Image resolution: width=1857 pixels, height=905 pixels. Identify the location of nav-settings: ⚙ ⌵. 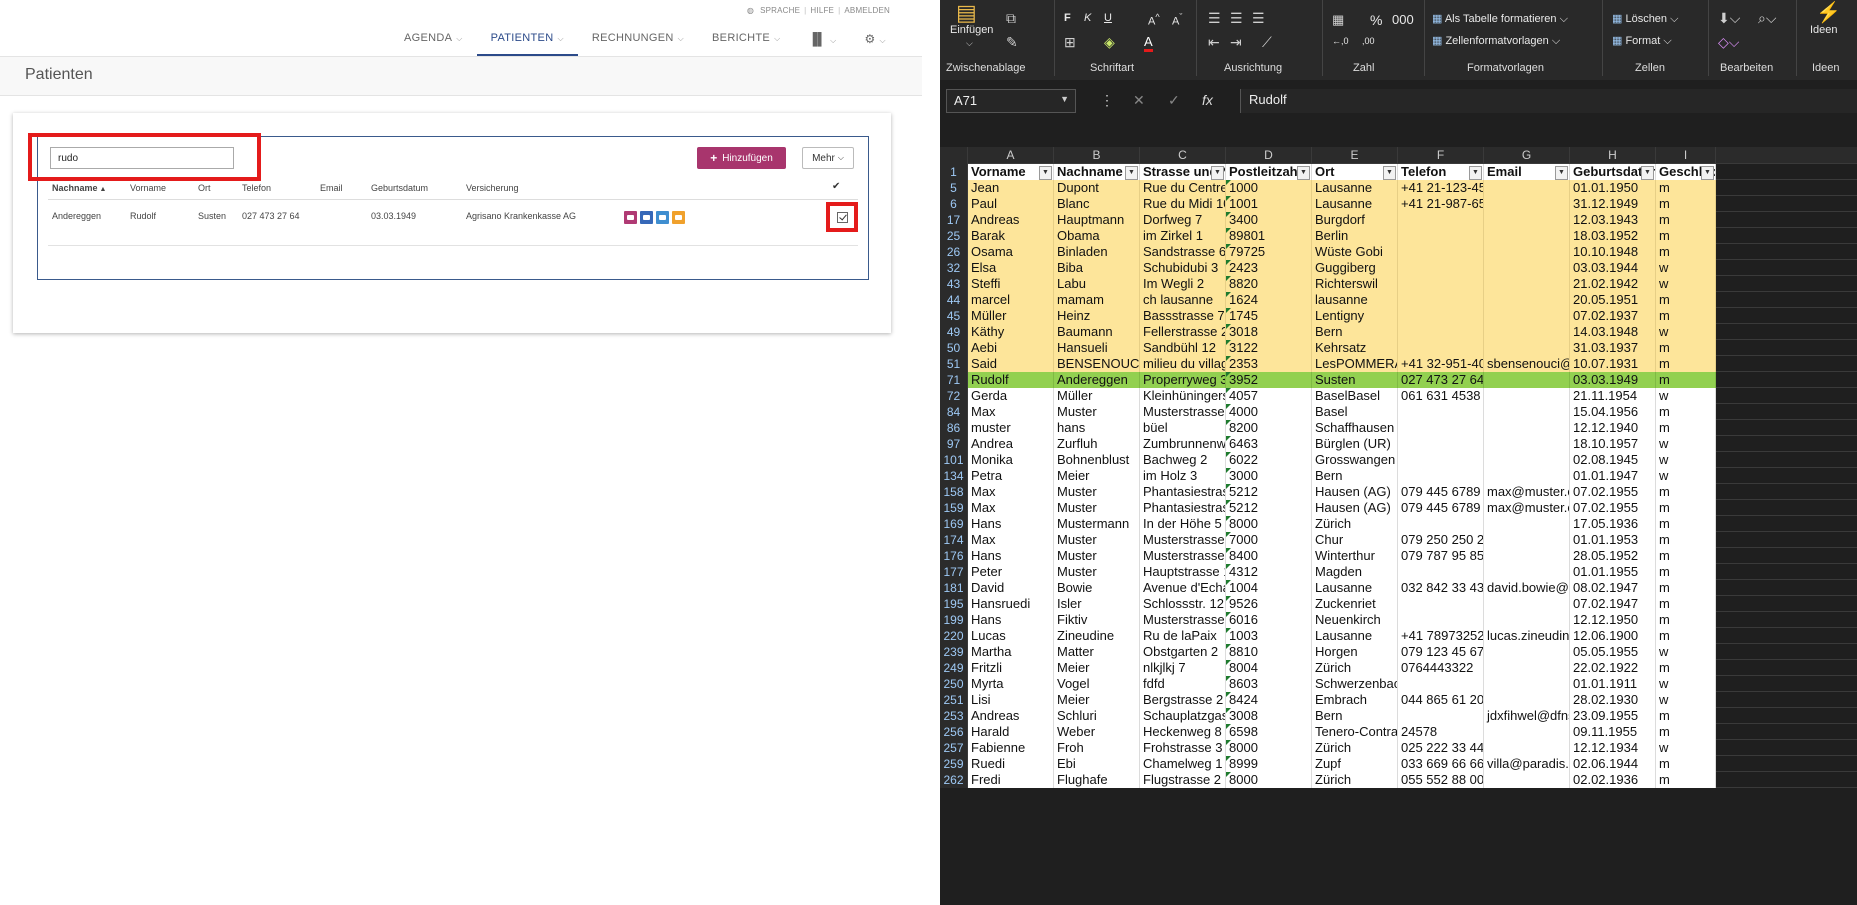
(874, 42).